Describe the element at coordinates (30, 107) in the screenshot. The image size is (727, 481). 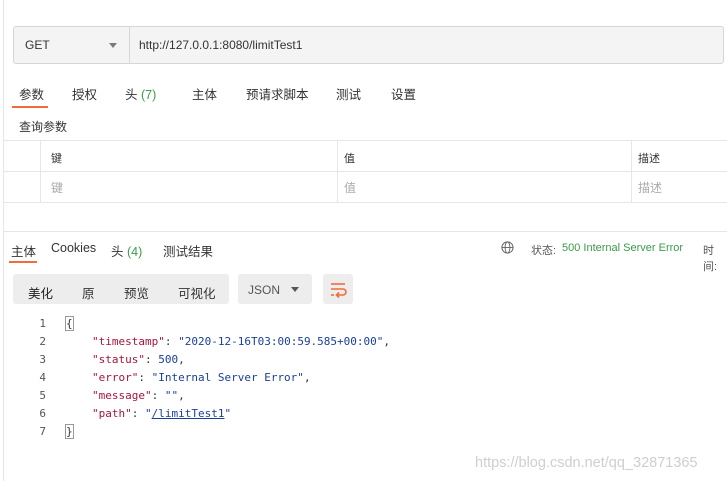
I see `active-tab-indicator` at that location.